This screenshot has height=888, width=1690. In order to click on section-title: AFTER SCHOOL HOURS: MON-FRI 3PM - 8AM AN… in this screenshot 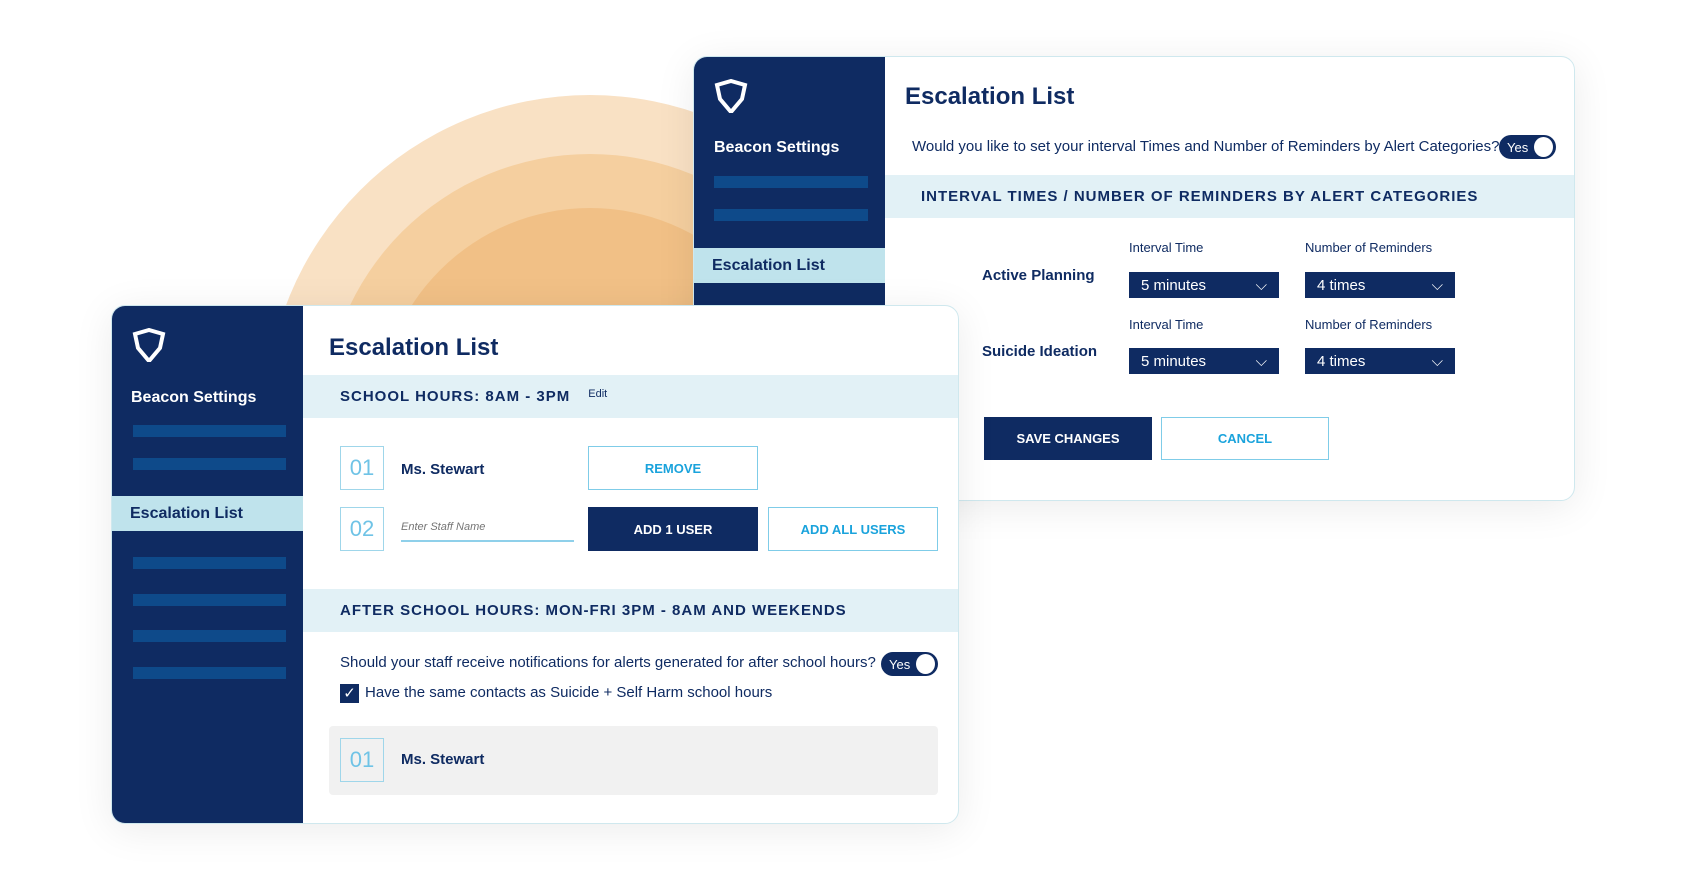, I will do `click(593, 610)`.